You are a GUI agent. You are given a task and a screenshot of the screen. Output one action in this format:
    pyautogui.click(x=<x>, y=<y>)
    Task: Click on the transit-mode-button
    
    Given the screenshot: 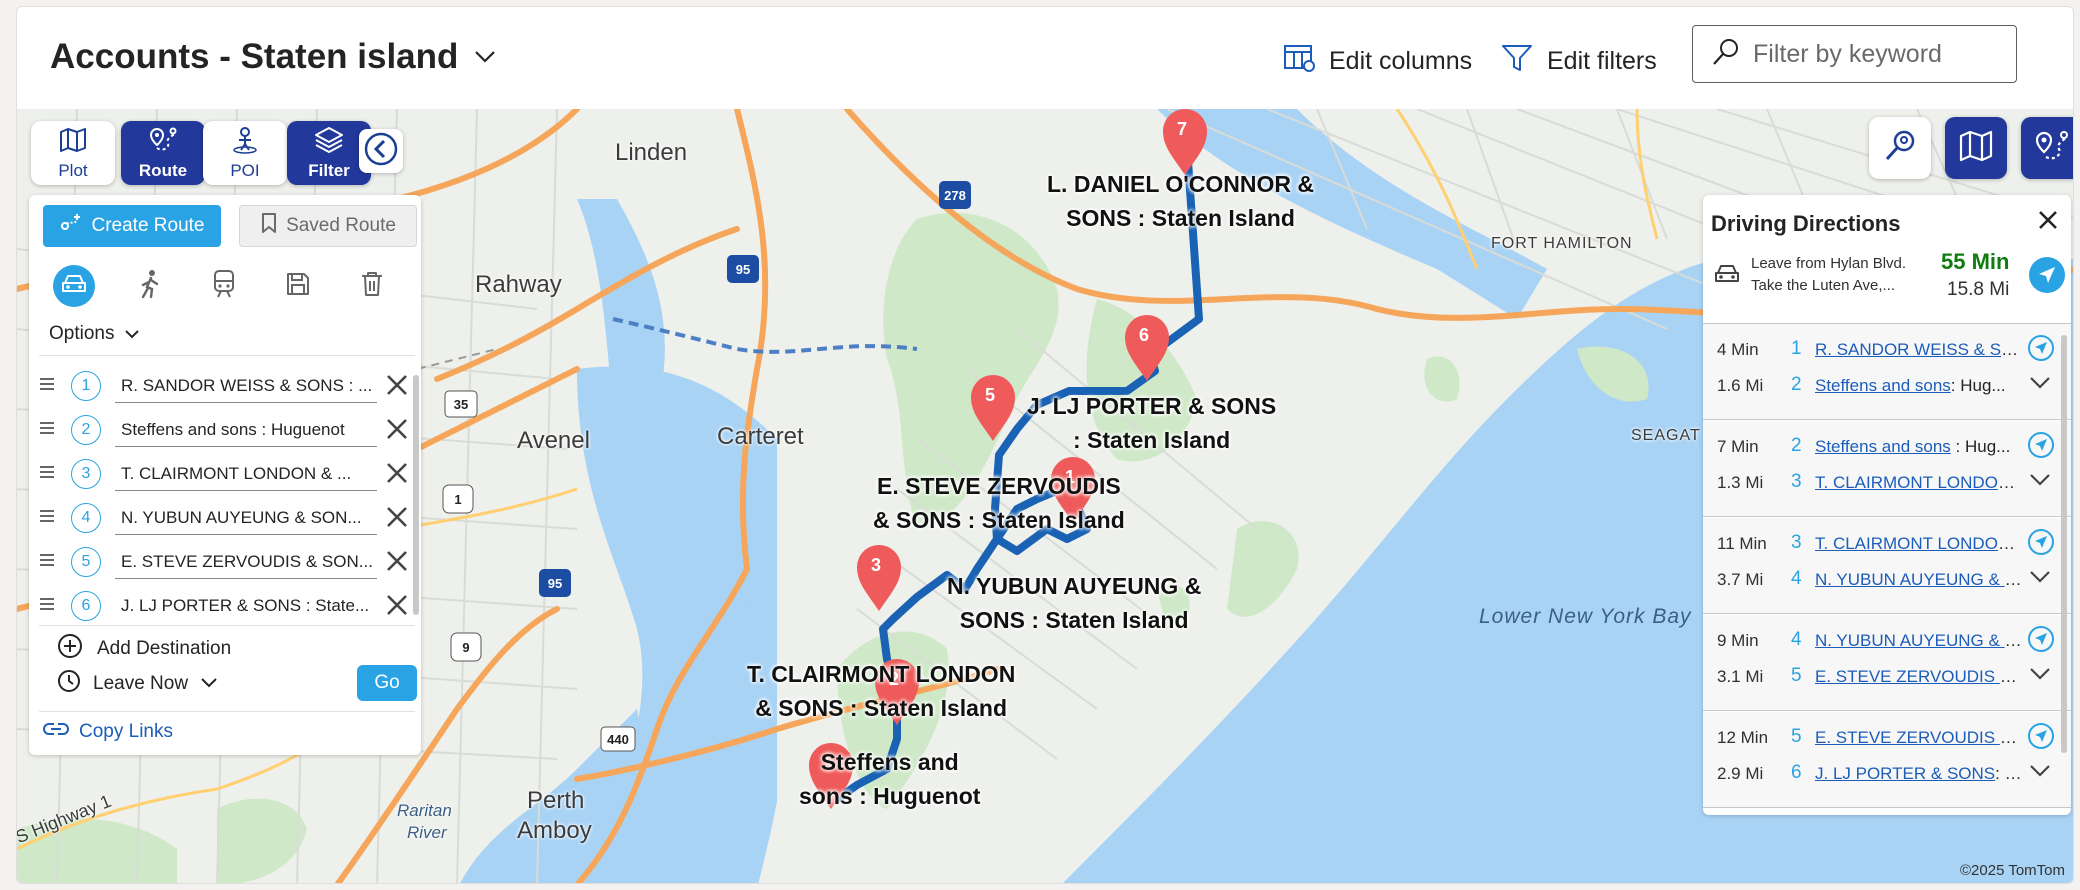 What is the action you would take?
    pyautogui.click(x=224, y=286)
    